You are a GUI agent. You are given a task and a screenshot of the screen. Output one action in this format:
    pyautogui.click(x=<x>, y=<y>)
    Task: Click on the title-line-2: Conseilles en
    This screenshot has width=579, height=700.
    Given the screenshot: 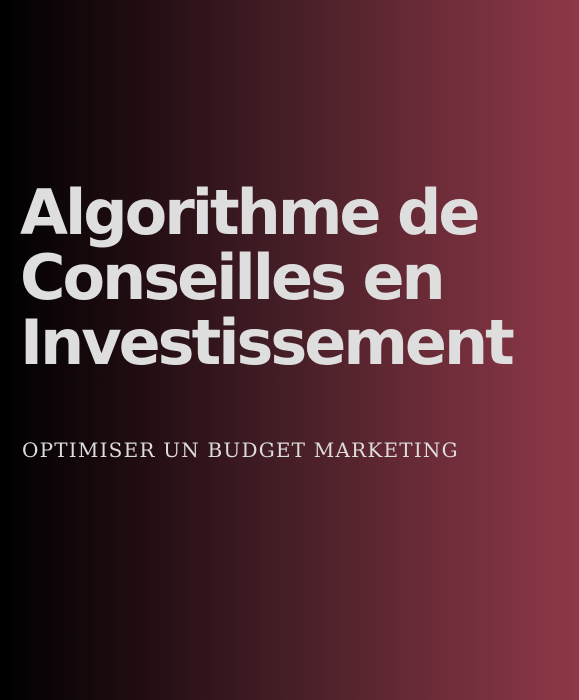 What is the action you would take?
    pyautogui.click(x=233, y=277)
    